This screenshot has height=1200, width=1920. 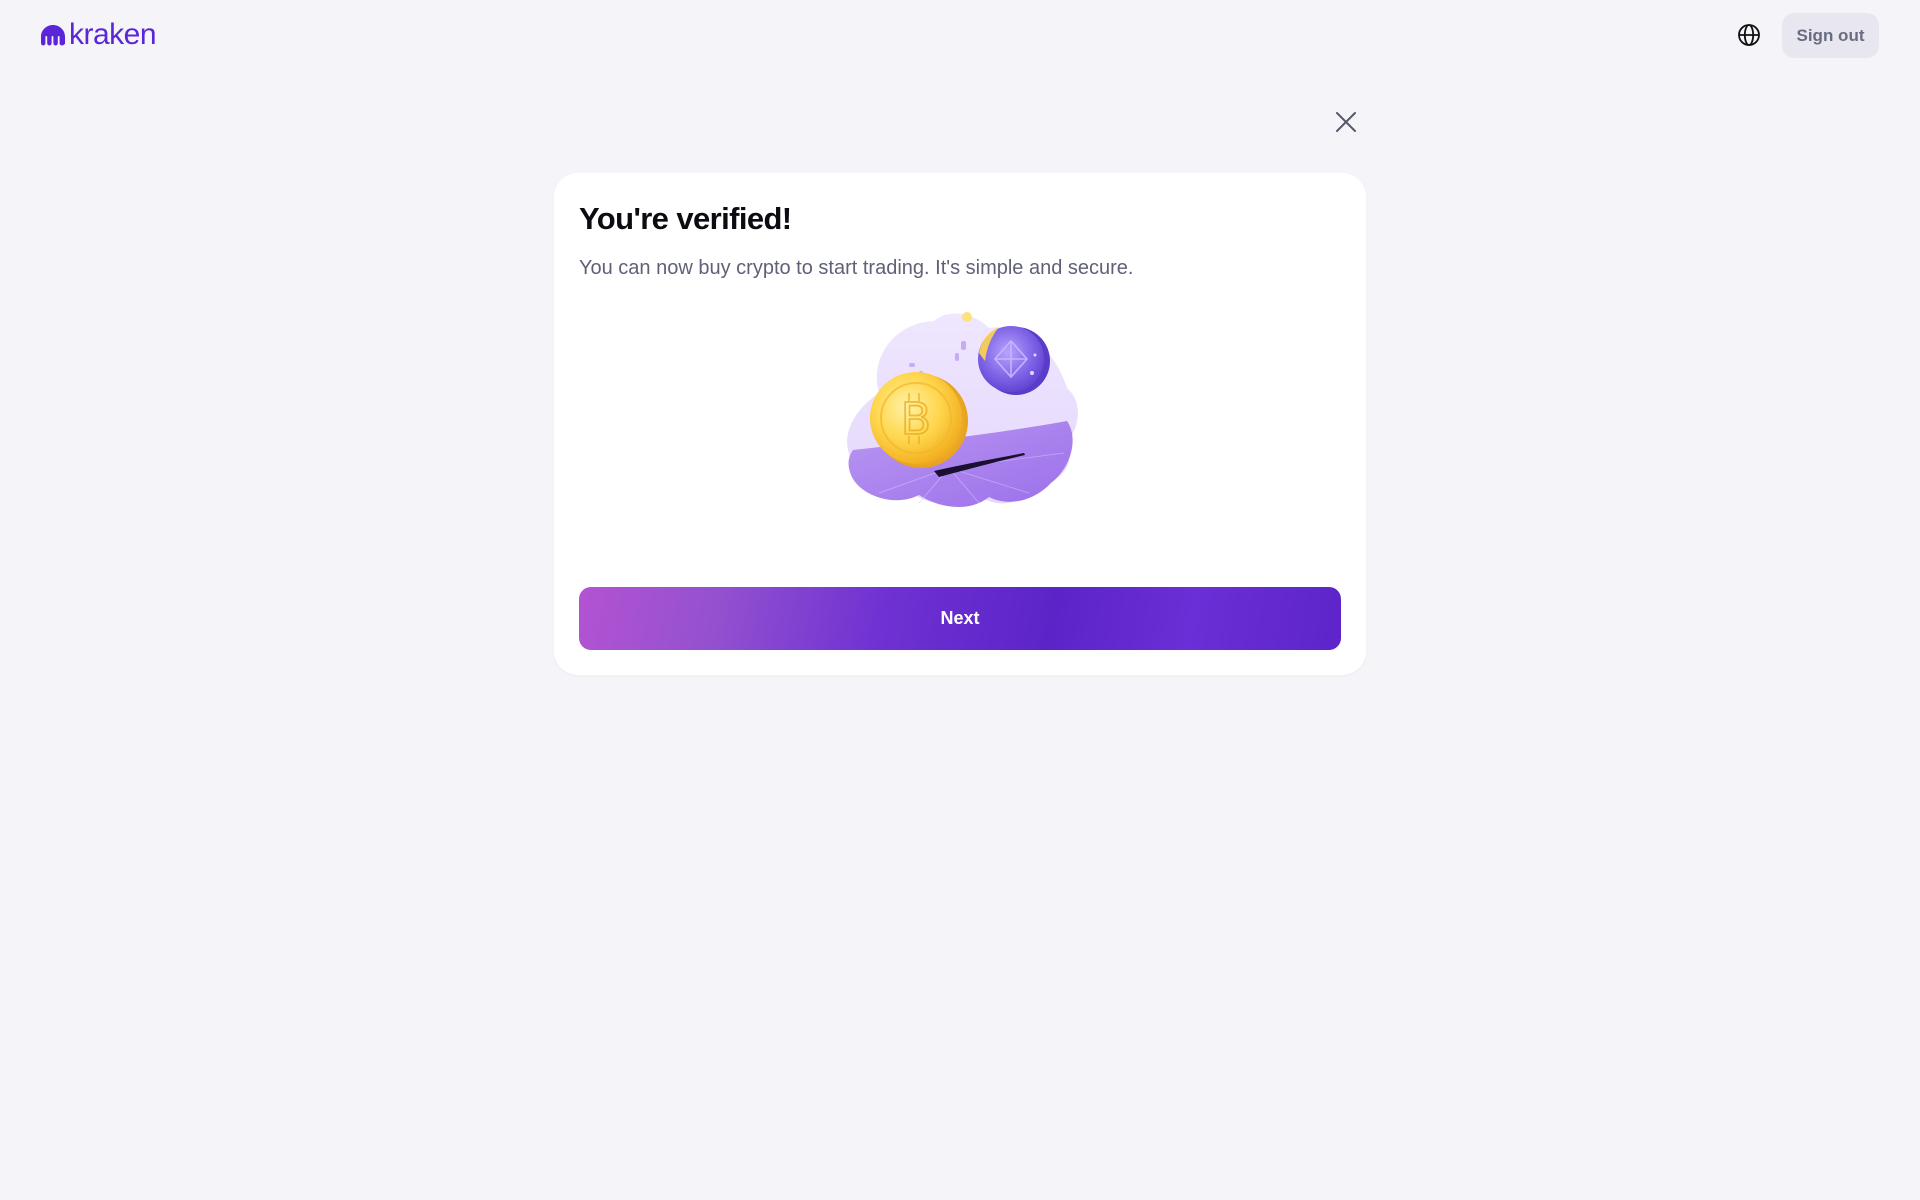 I want to click on language-button, so click(x=1749, y=35).